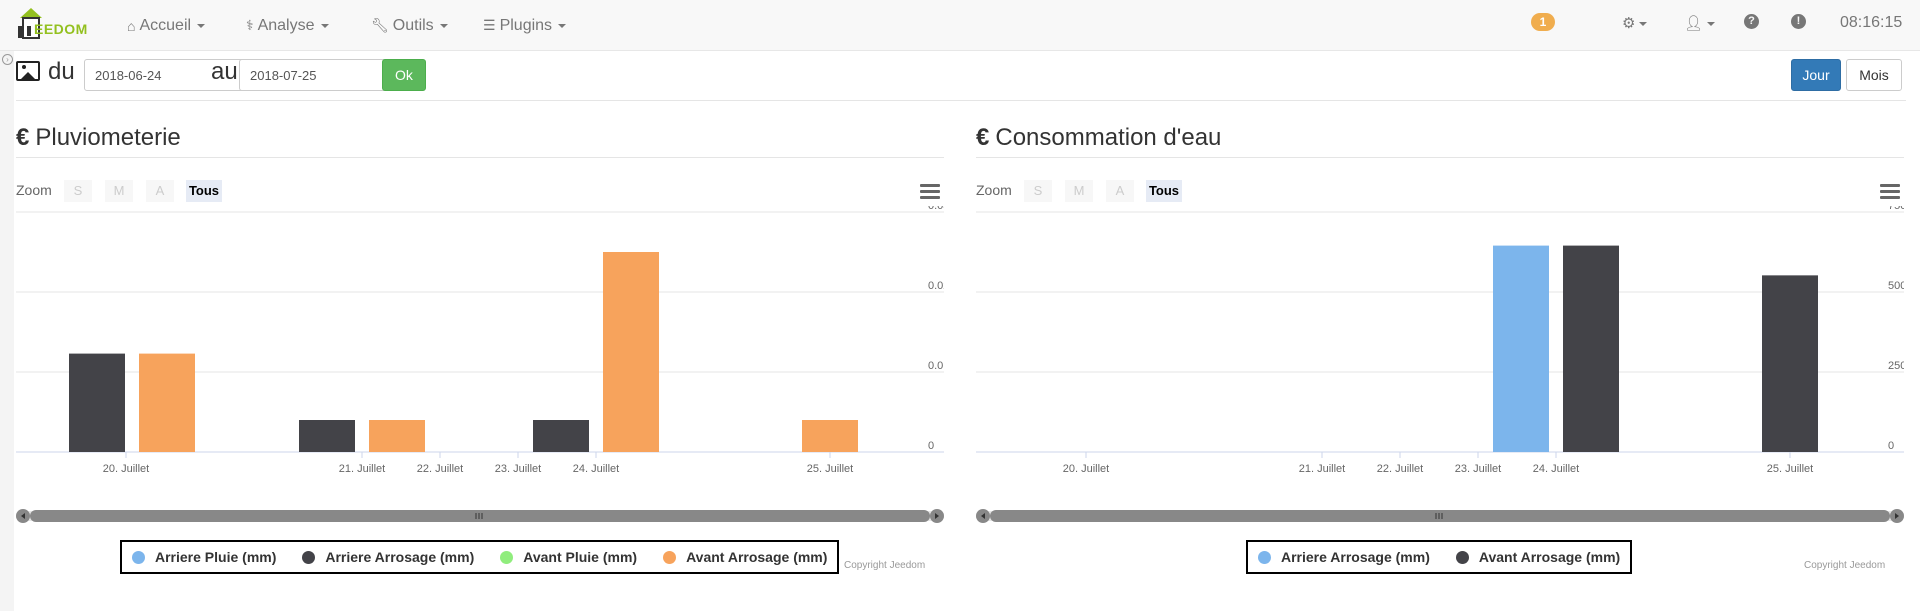 Image resolution: width=1920 pixels, height=611 pixels. Describe the element at coordinates (1700, 23) in the screenshot. I see `user-dropdown: 👤︎` at that location.